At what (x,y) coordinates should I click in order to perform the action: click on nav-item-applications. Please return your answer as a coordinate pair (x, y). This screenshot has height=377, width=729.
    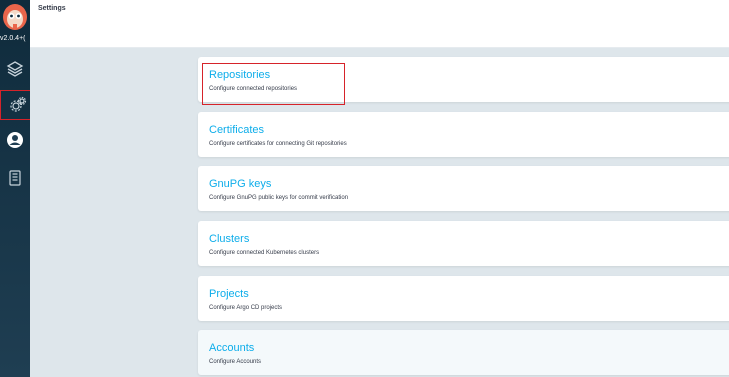
    Looking at the image, I should click on (15, 69).